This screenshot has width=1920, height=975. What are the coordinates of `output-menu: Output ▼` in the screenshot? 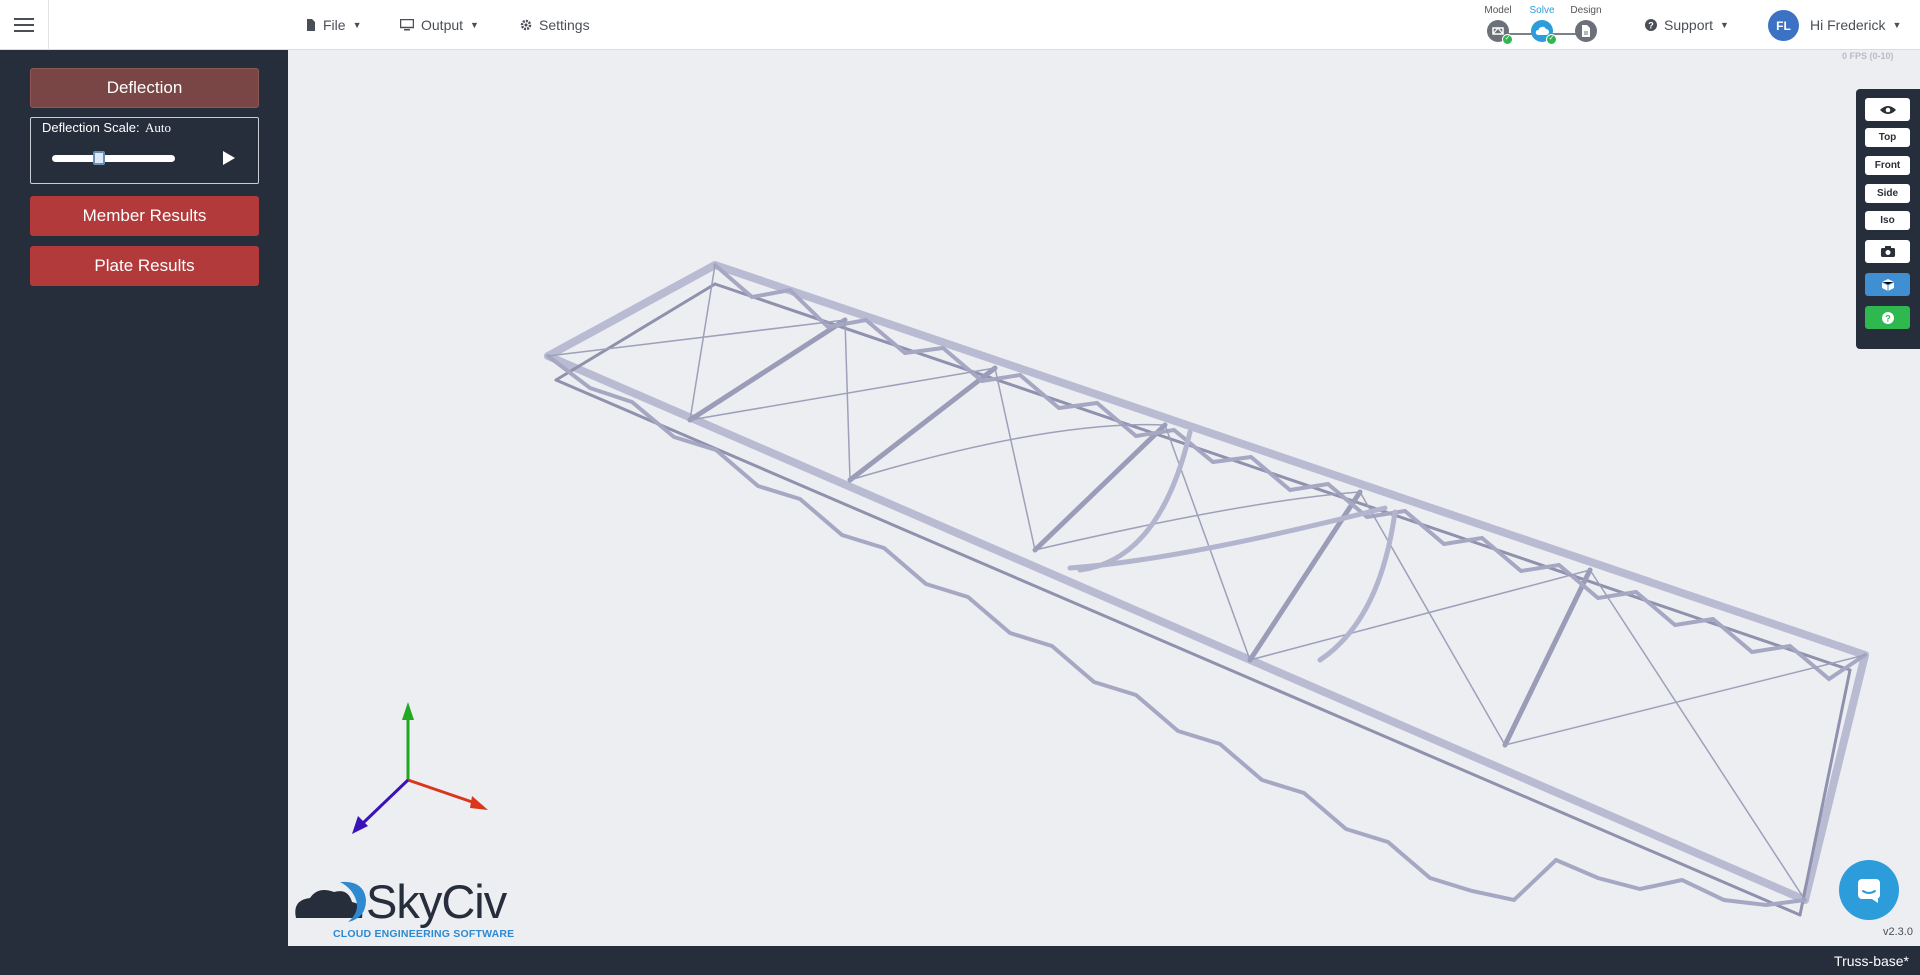 It's located at (439, 25).